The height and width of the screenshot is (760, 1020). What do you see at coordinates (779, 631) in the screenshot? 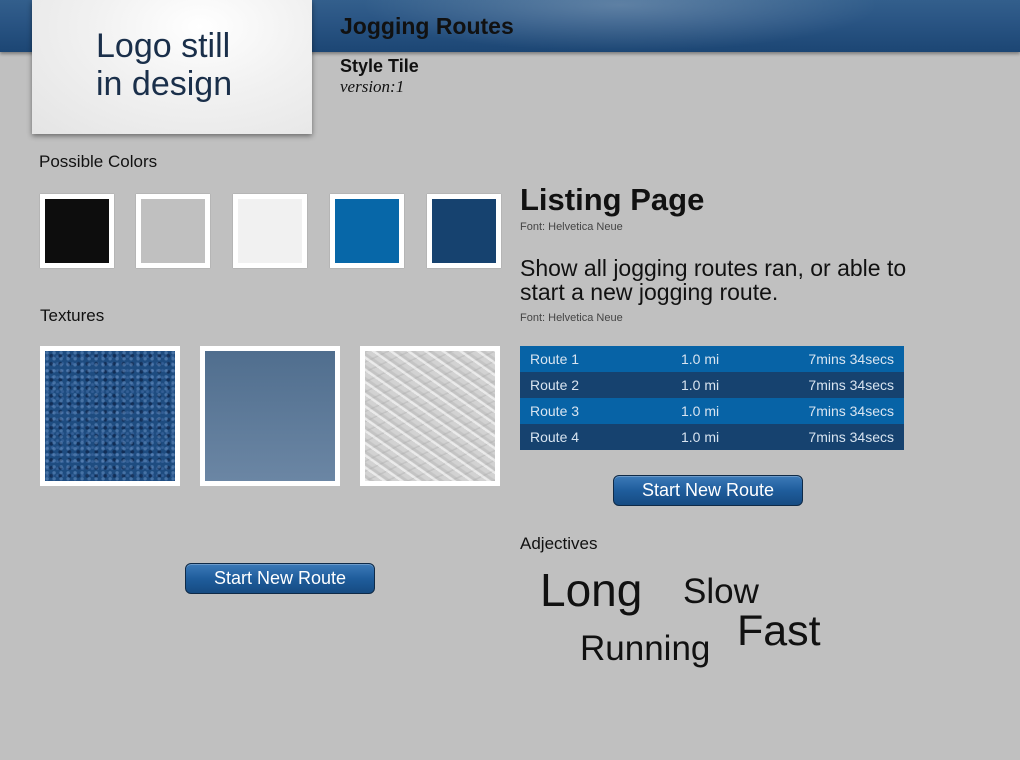
I see `adjective-fast: Fast` at bounding box center [779, 631].